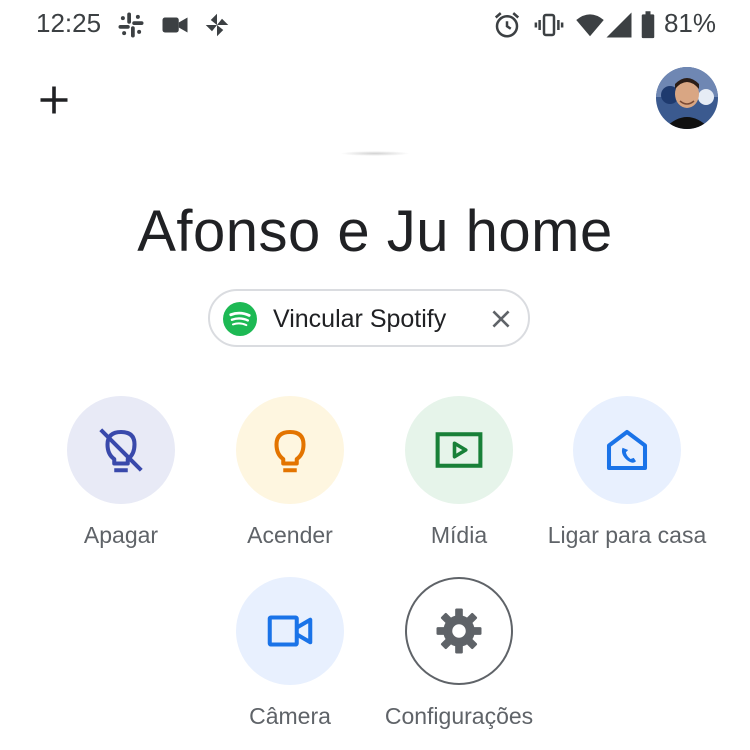  Describe the element at coordinates (501, 319) in the screenshot. I see `close-icon` at that location.